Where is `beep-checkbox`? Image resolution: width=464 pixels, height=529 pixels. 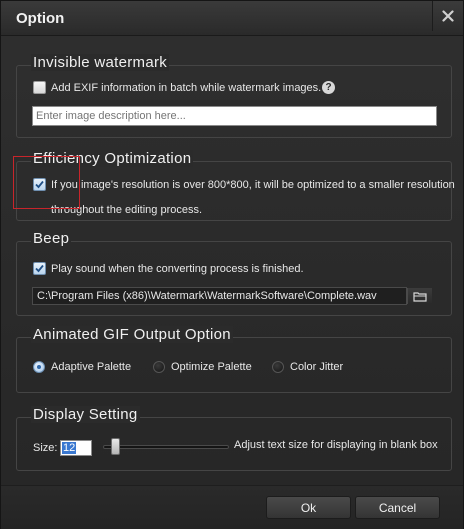 beep-checkbox is located at coordinates (39, 268).